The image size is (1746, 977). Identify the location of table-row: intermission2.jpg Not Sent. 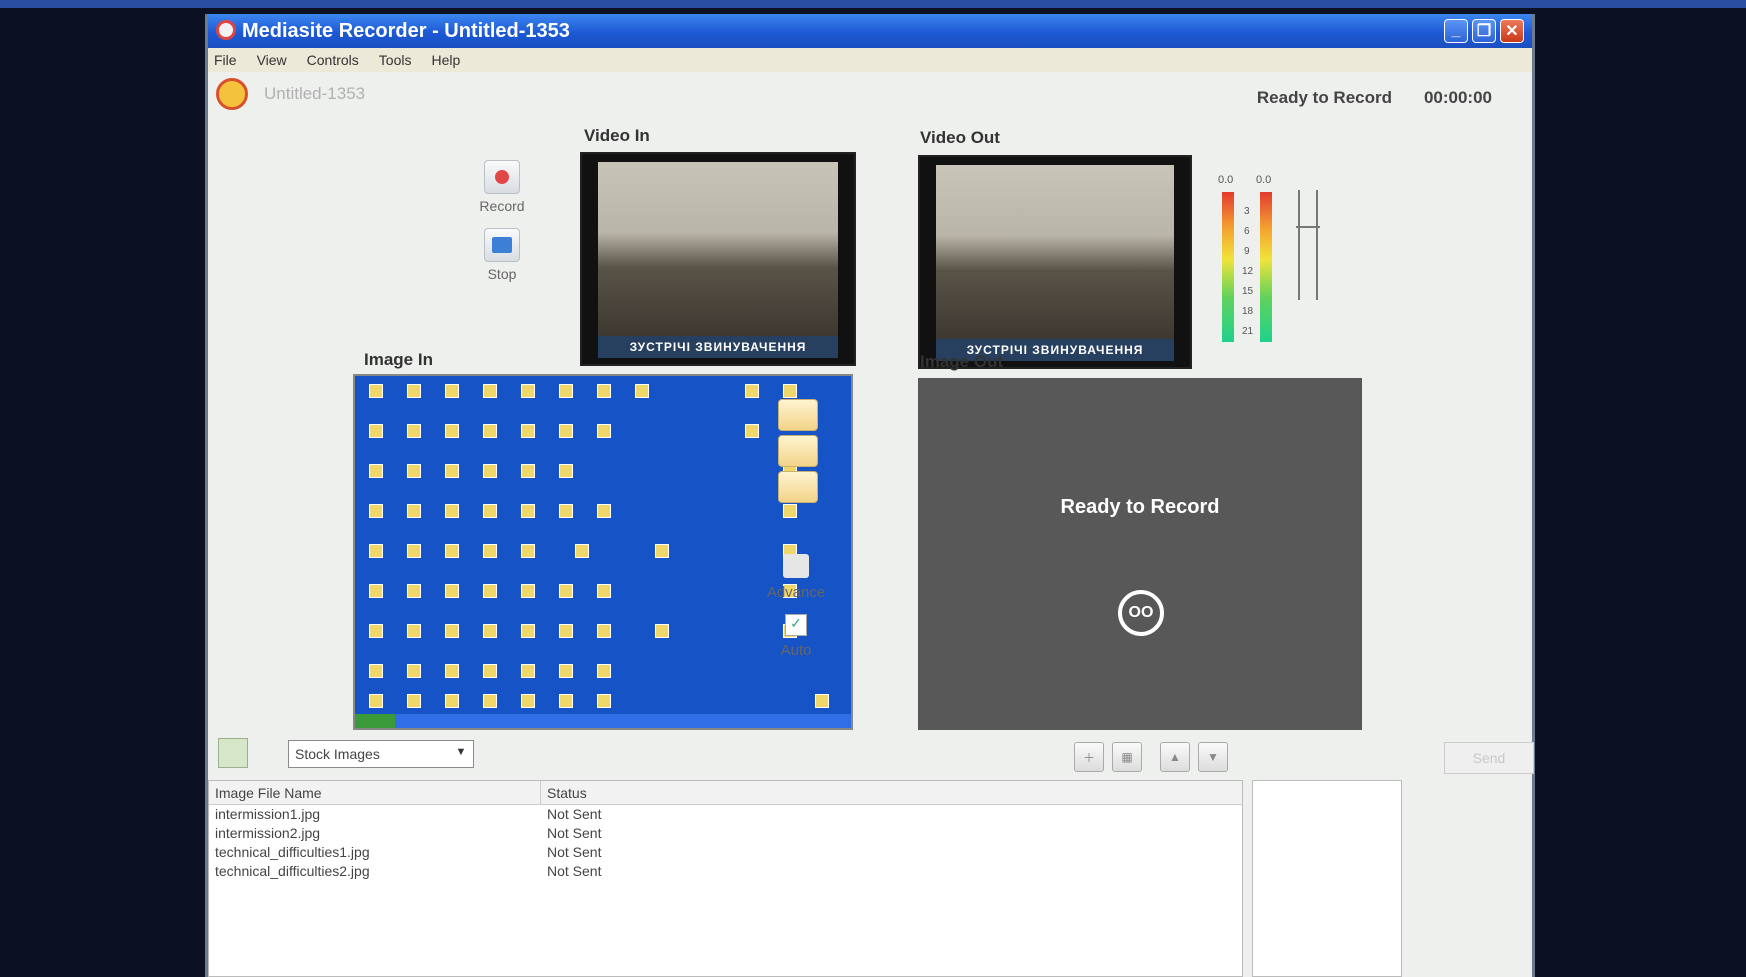
(725, 833).